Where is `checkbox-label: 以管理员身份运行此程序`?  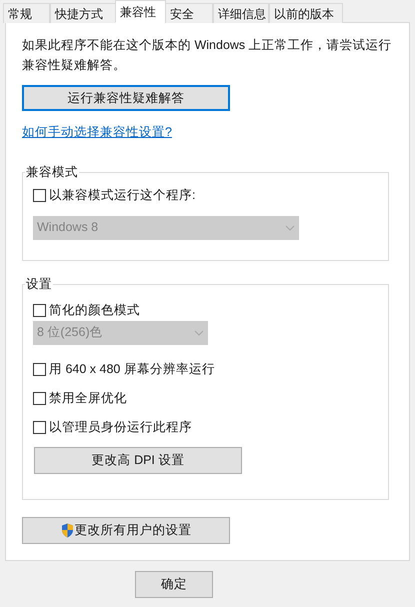
checkbox-label: 以管理员身份运行此程序 is located at coordinates (120, 427).